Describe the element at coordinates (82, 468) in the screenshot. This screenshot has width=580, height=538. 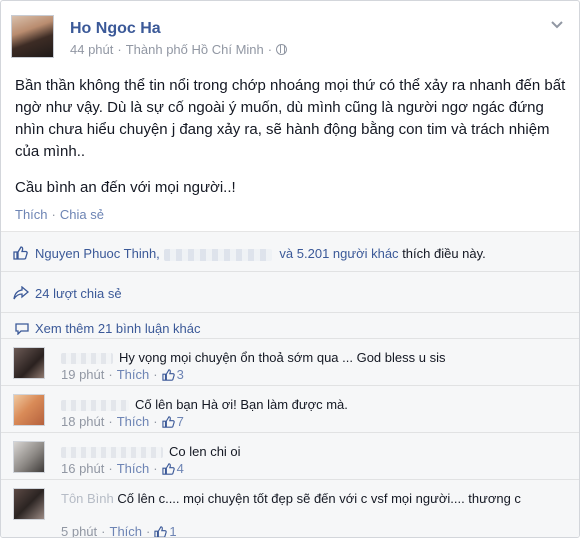
I see `comment-time: 16 phút` at that location.